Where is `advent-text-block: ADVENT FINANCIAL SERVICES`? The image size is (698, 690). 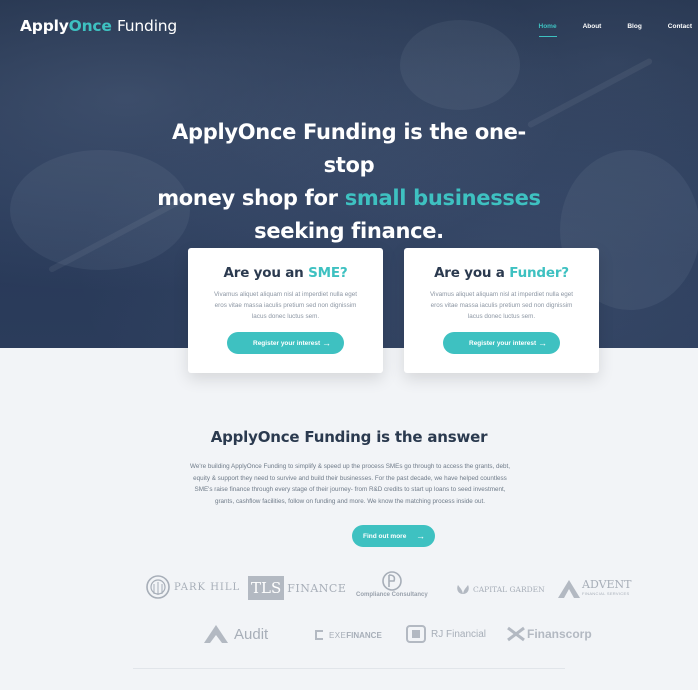 advent-text-block: ADVENT FINANCIAL SERVICES is located at coordinates (607, 588).